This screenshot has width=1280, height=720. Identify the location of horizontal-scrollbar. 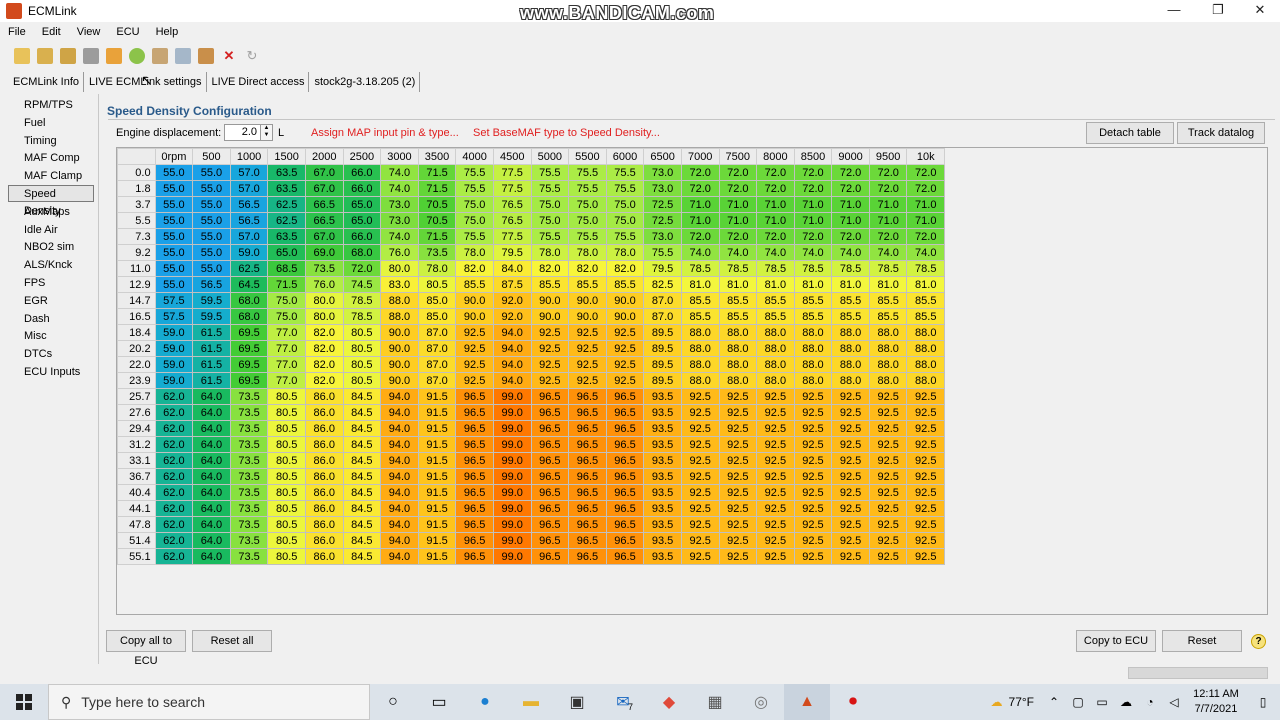
(1198, 673).